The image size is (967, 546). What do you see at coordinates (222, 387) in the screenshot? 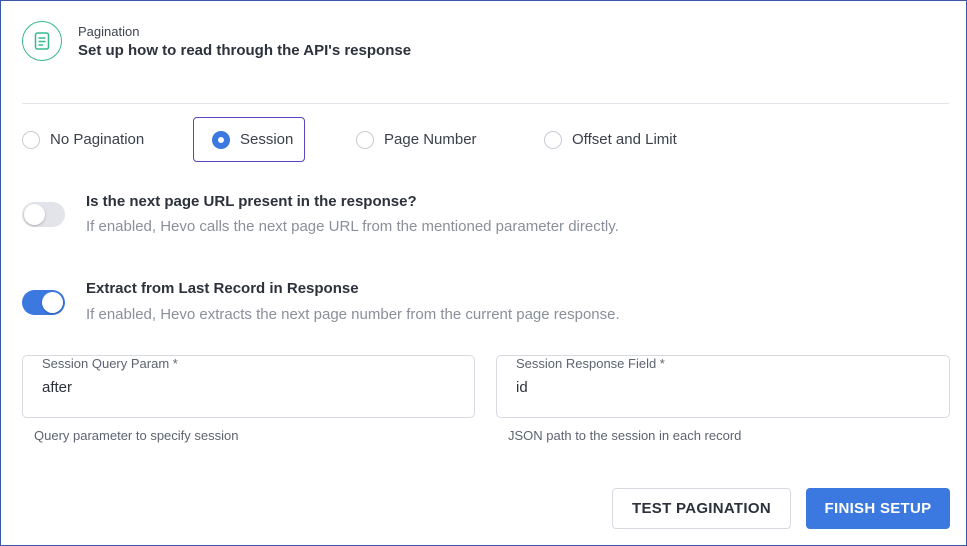
I see `session-query-param-input` at bounding box center [222, 387].